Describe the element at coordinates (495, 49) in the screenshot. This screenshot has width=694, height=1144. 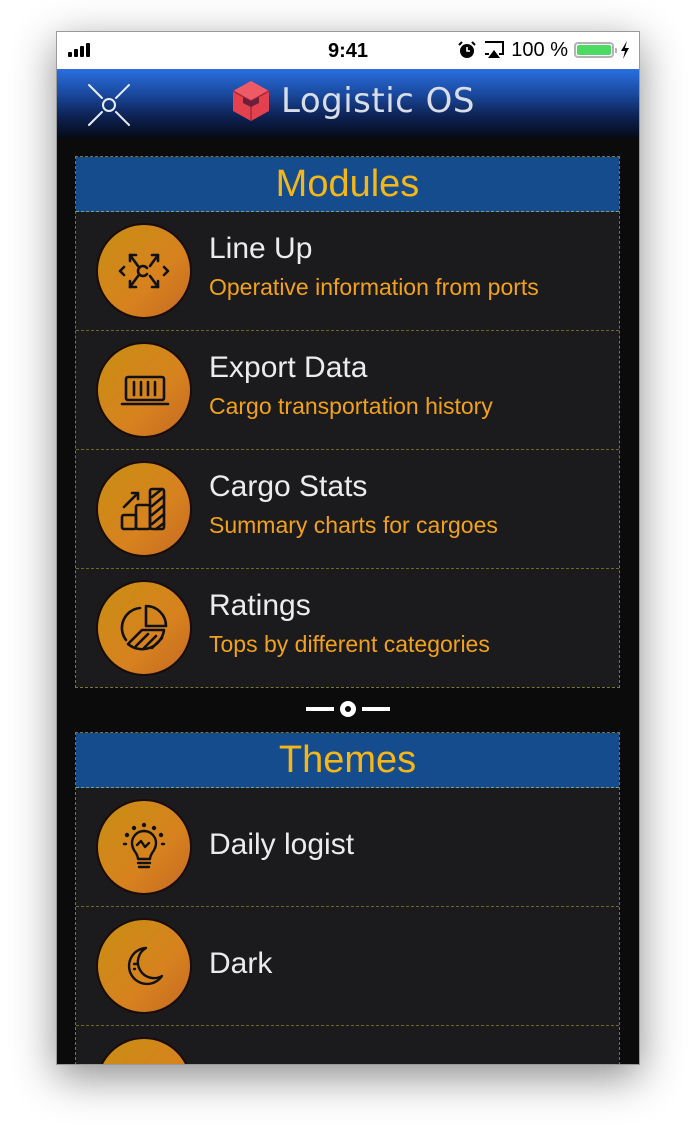
I see `airplay-icon` at that location.